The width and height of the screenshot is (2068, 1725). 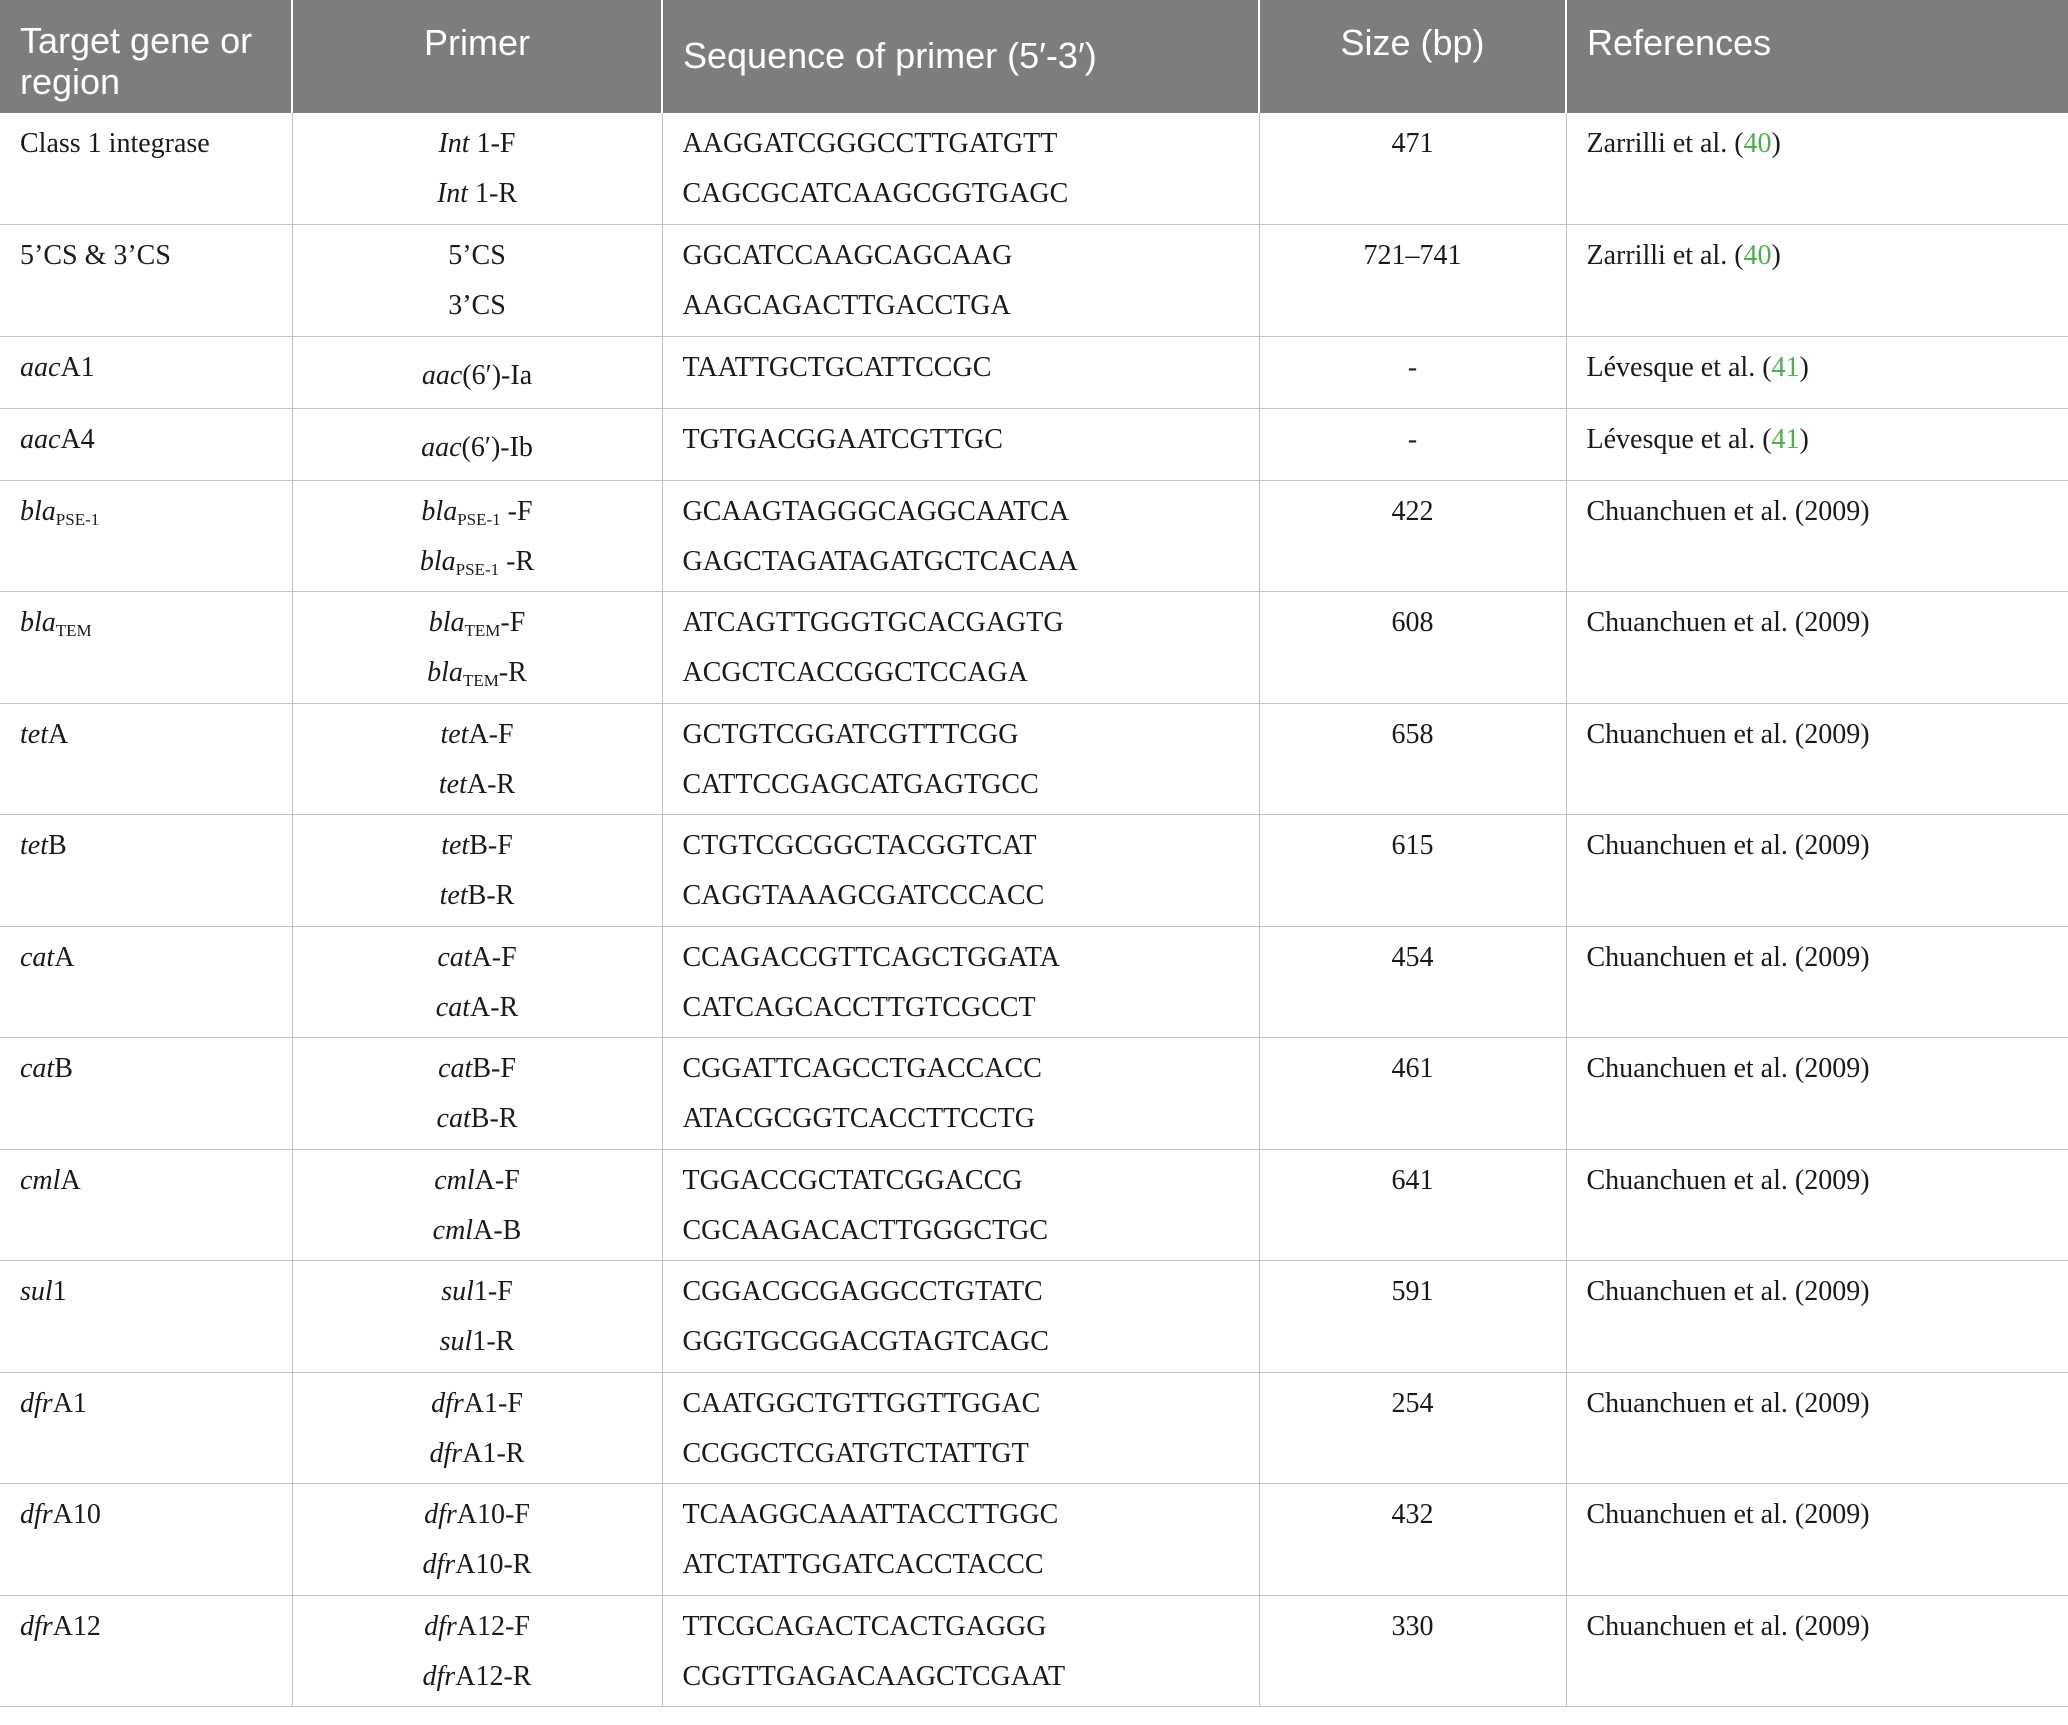 I want to click on primer-cell: tetB-F tetB-R, so click(x=477, y=870).